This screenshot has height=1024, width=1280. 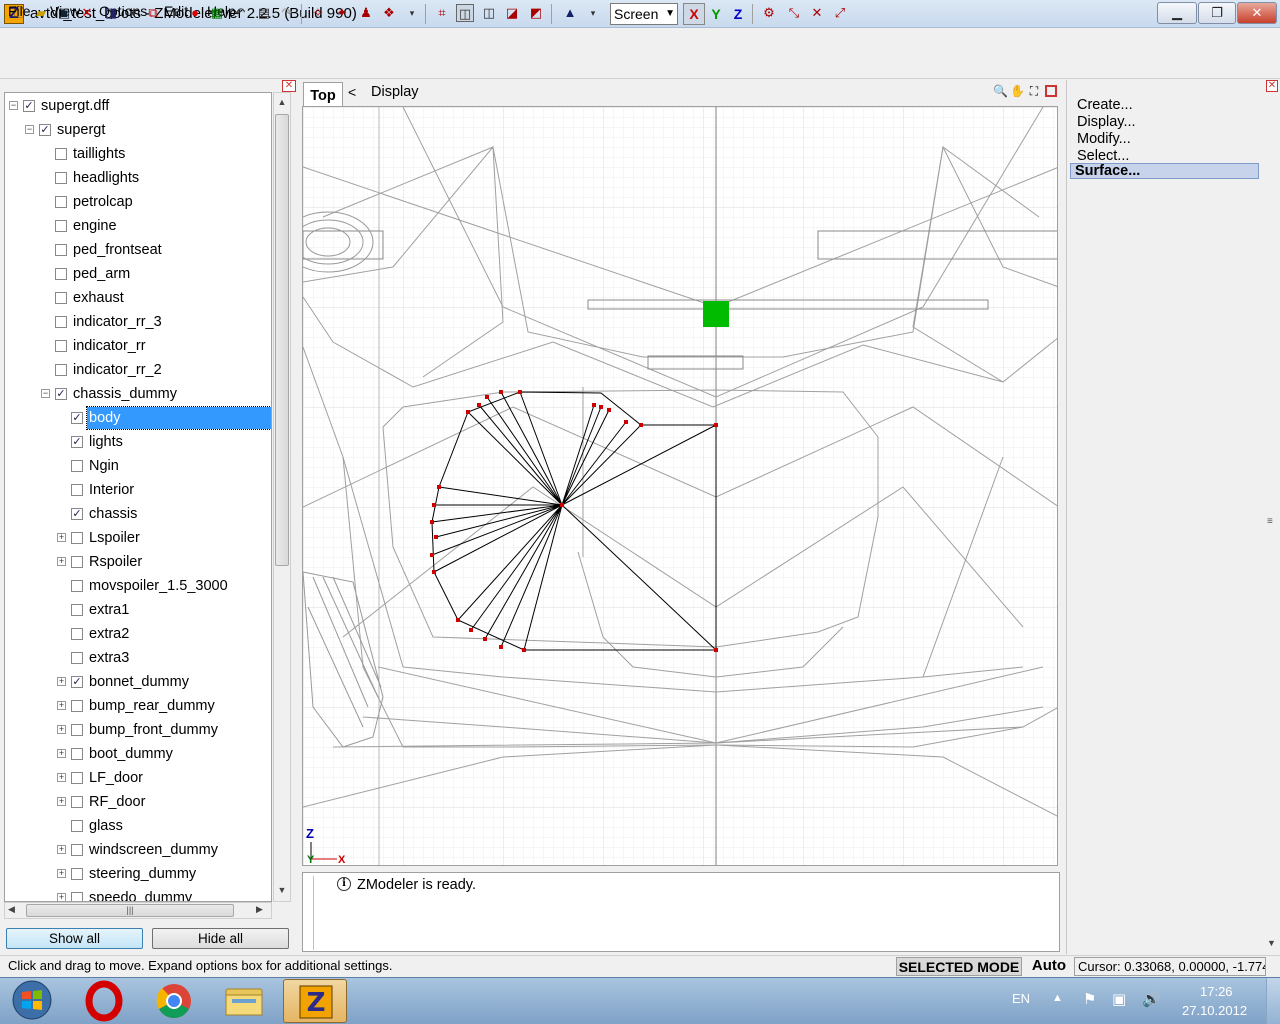 I want to click on tree-node-label: Lspoiler, so click(x=114, y=538).